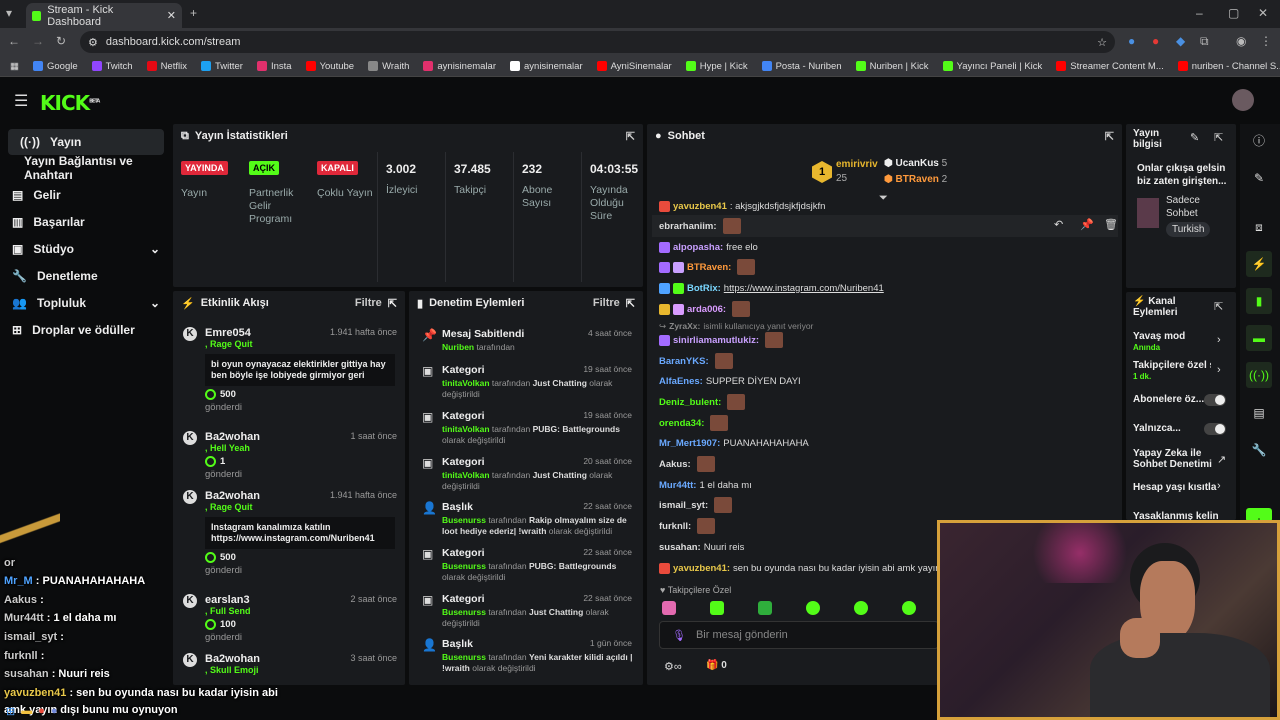 This screenshot has height=720, width=1280. I want to click on discord-icon: ●, so click(54, 711).